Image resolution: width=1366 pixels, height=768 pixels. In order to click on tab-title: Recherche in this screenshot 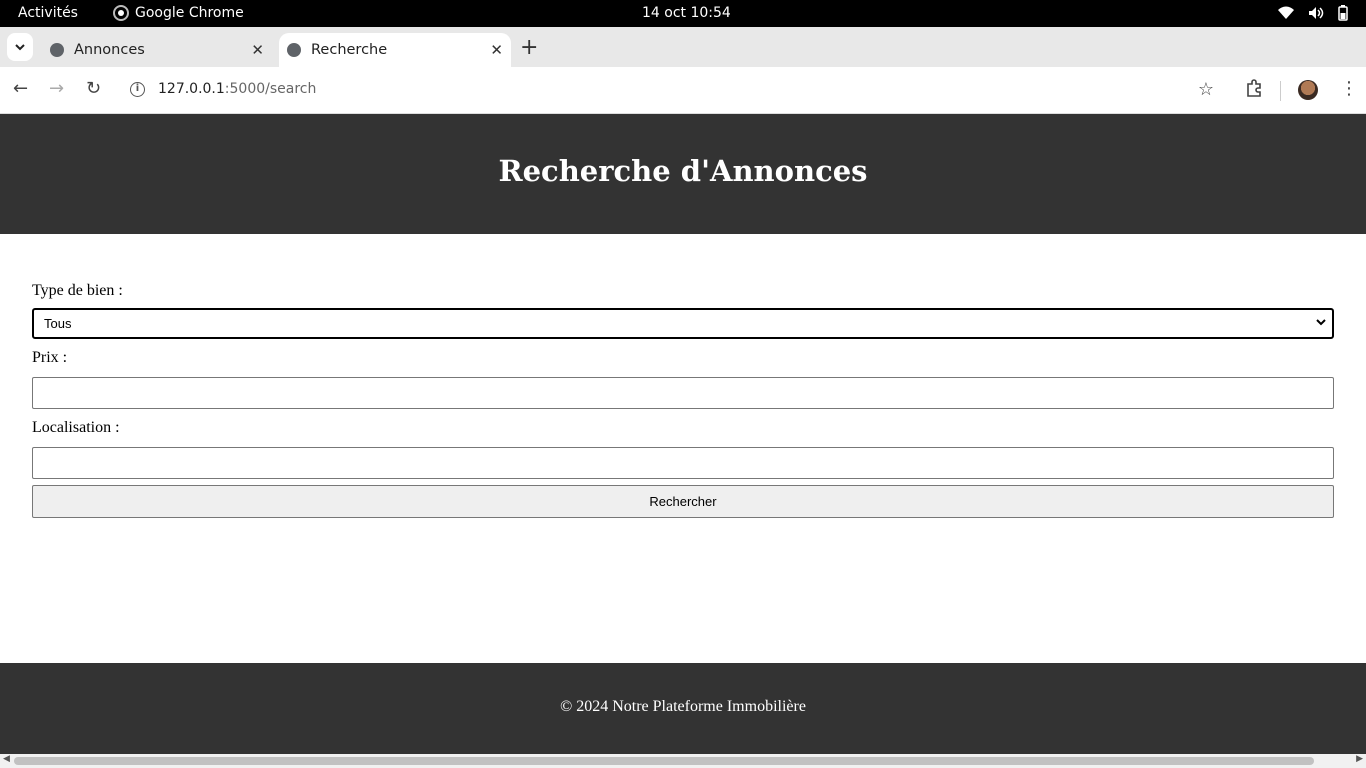, I will do `click(349, 50)`.